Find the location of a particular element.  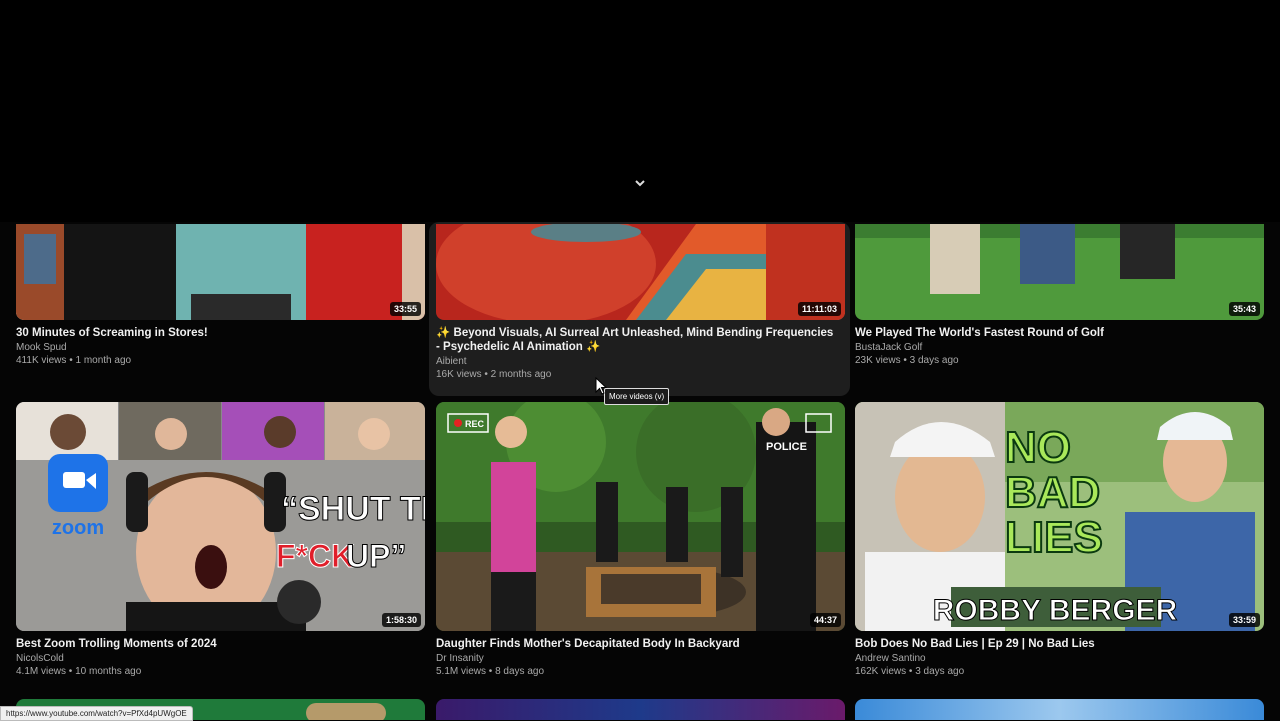

police-badge-text: POLICE is located at coordinates (786, 447).